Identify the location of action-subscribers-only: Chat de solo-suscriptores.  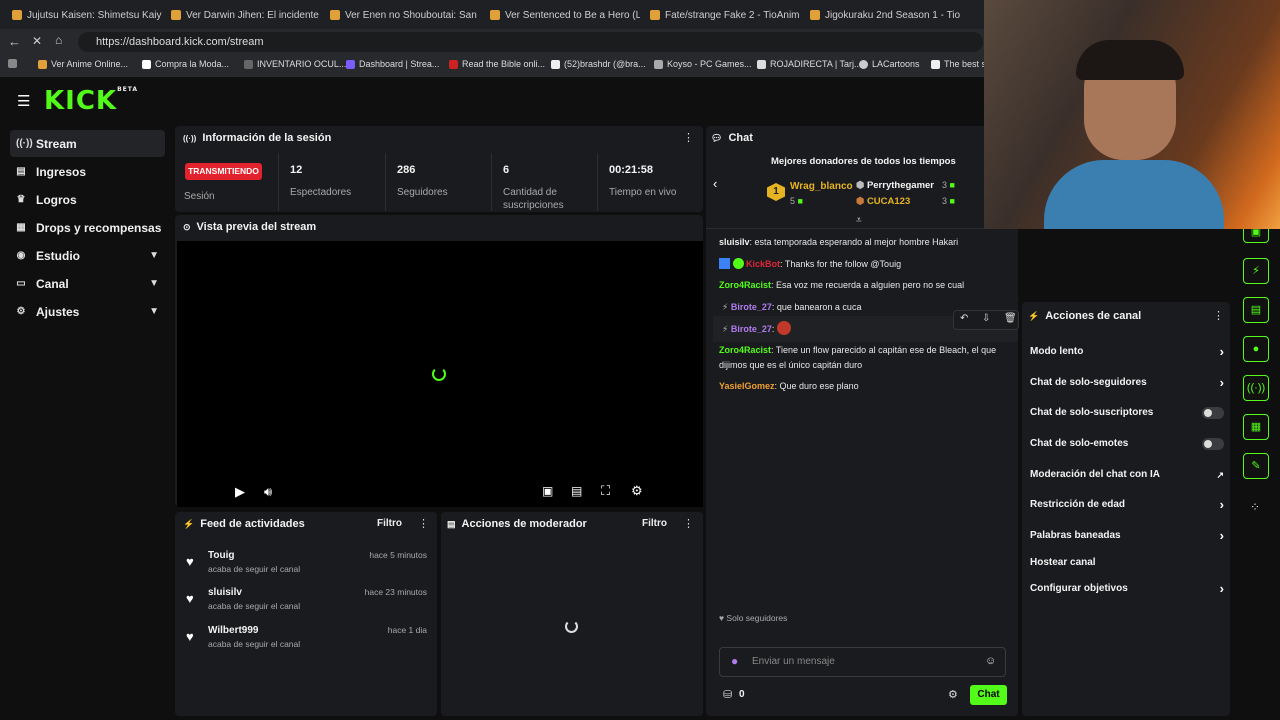
(1128, 413).